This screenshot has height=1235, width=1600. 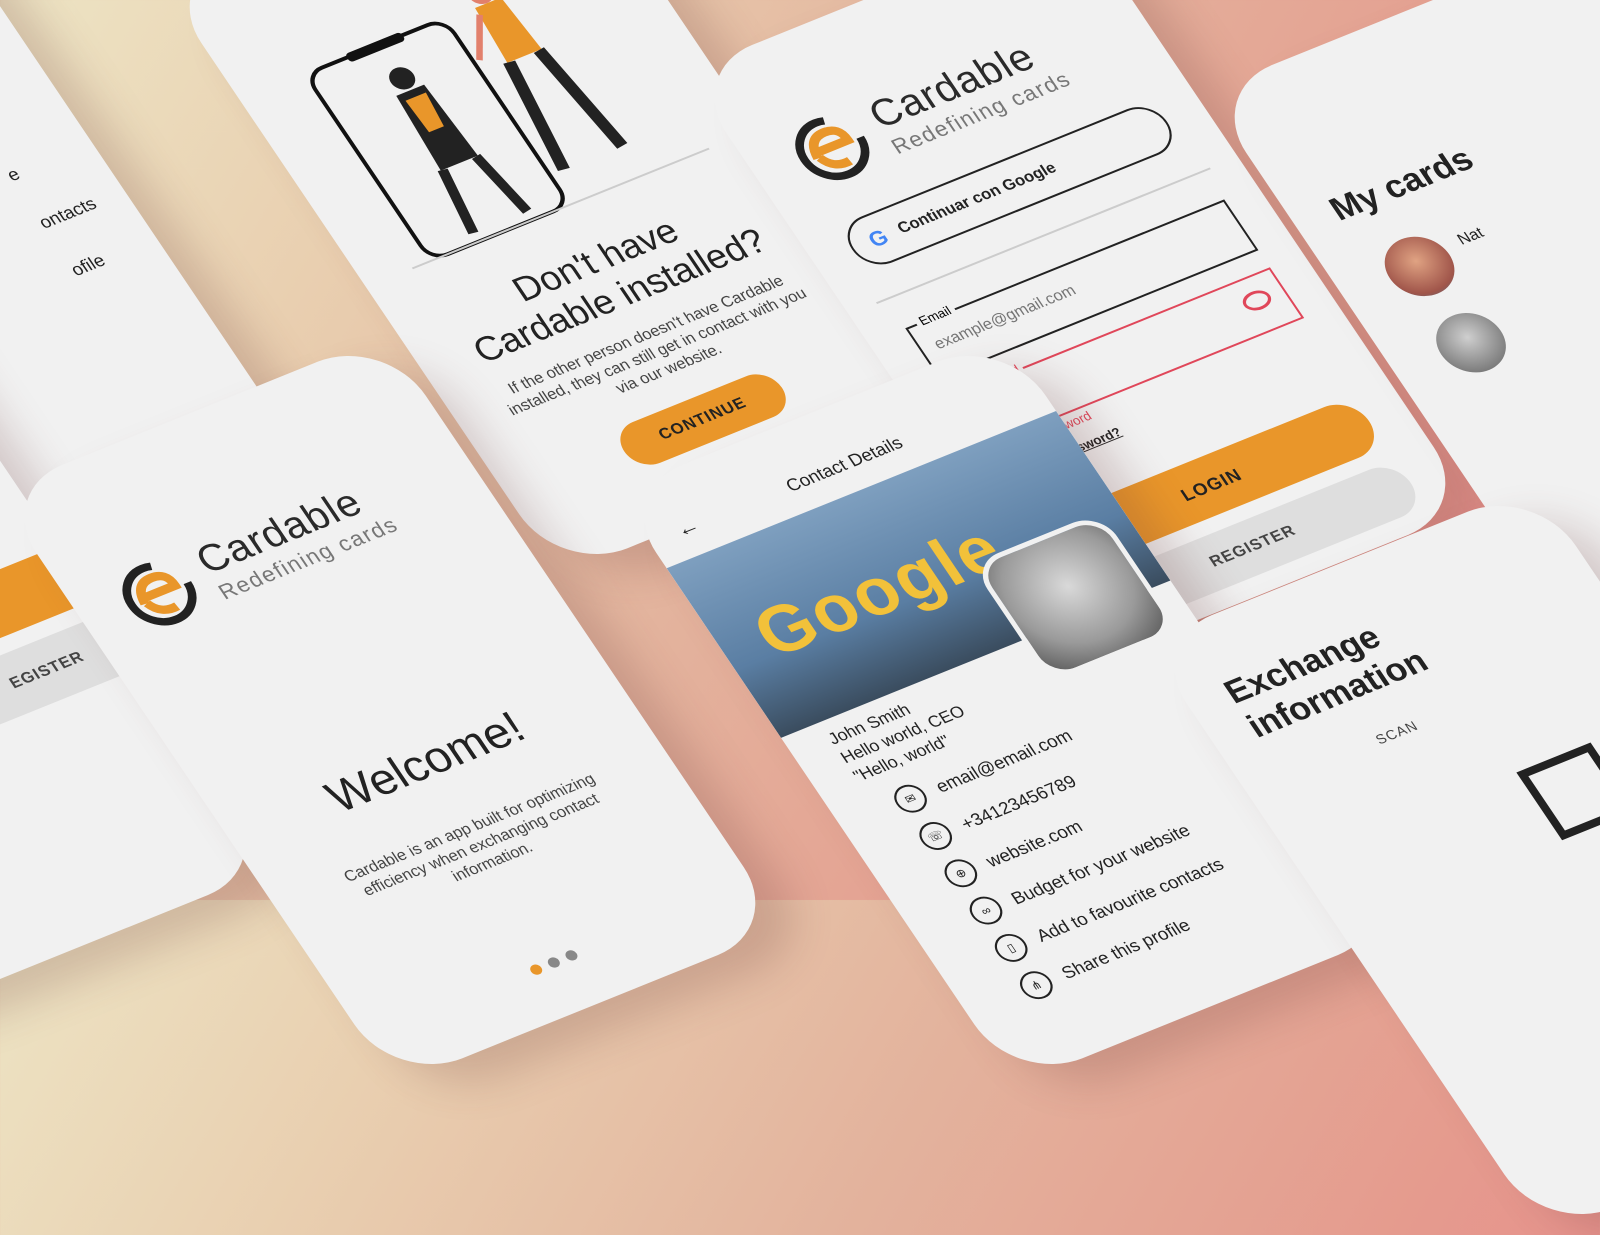 I want to click on share-icon: ⋔, so click(x=1036, y=985).